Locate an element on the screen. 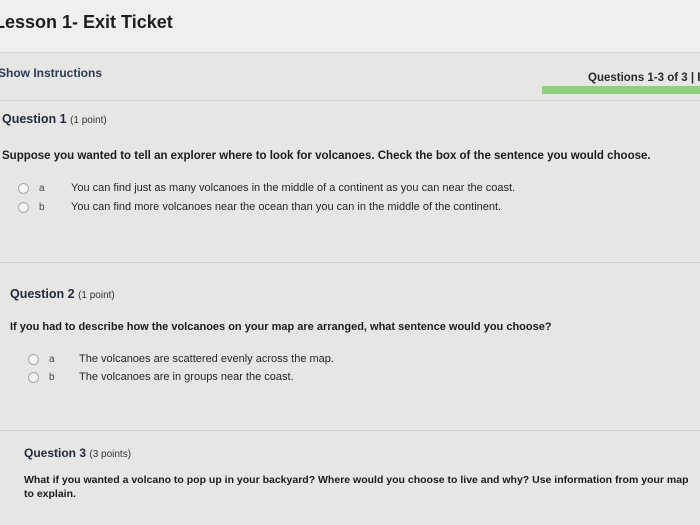 The width and height of the screenshot is (700, 525). question-2-heading: Question 2 (1 point) is located at coordinates (62, 294).